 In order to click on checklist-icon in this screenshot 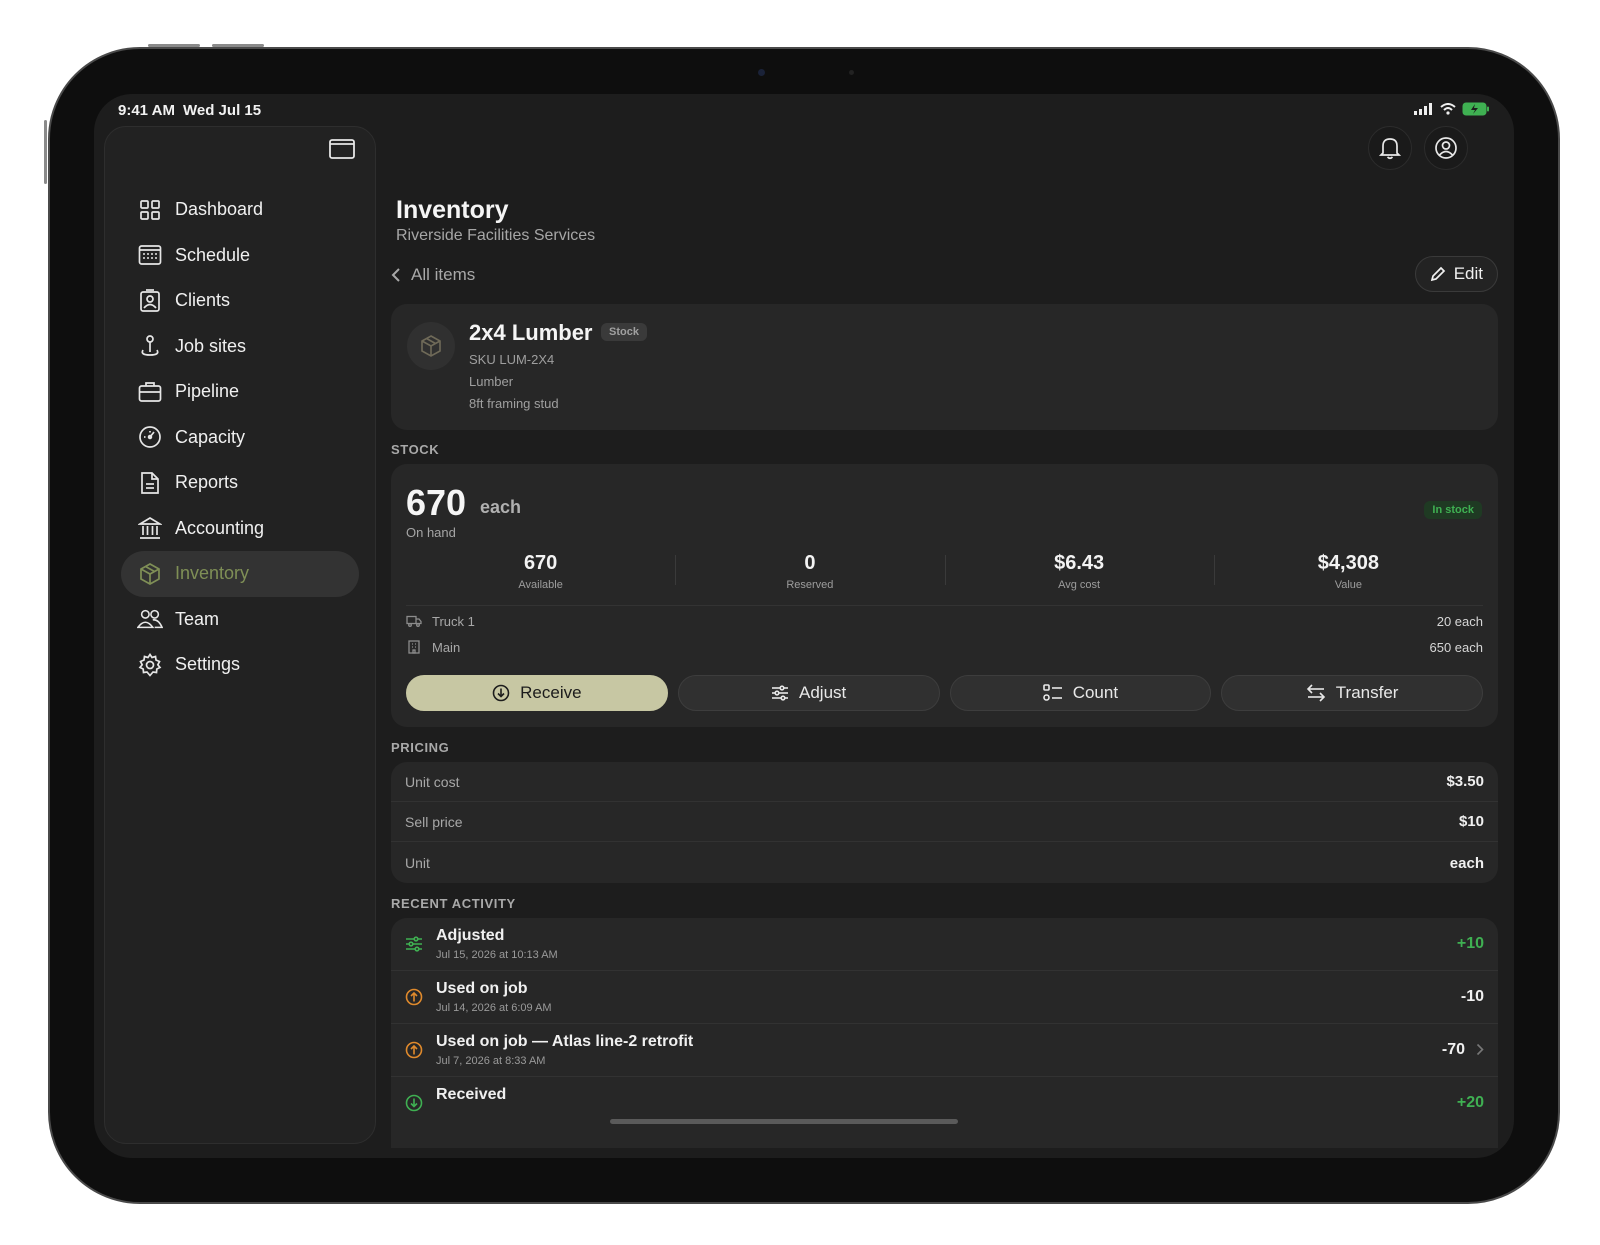, I will do `click(1052, 692)`.